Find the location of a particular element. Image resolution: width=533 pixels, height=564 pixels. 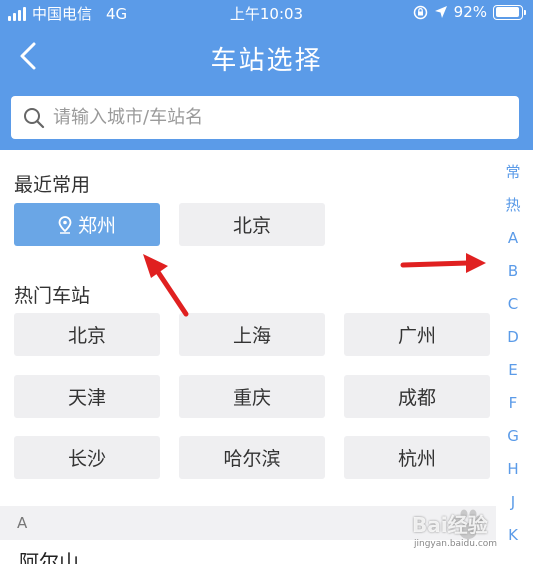

button-label: 上海 is located at coordinates (251, 336).